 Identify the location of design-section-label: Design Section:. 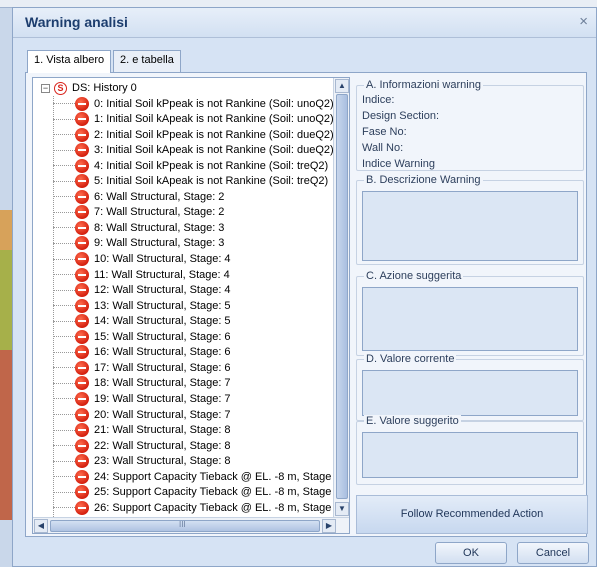
(401, 116).